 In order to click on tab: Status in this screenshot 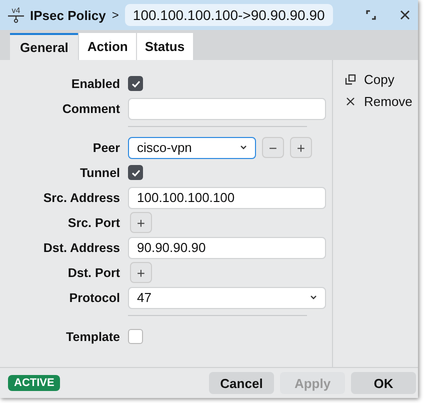, I will do `click(164, 46)`.